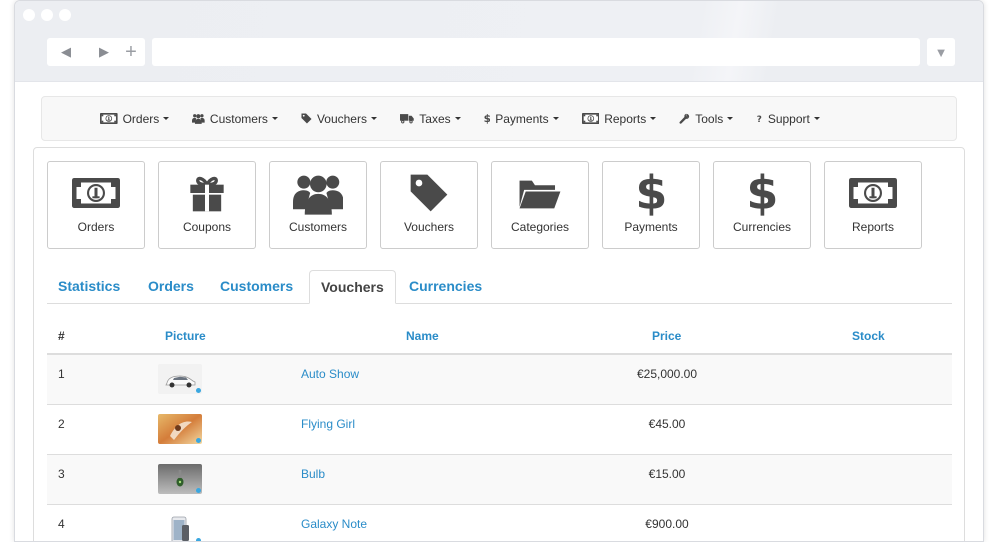 This screenshot has height=542, width=1000. I want to click on tile-currencies: $ Currencies, so click(762, 205).